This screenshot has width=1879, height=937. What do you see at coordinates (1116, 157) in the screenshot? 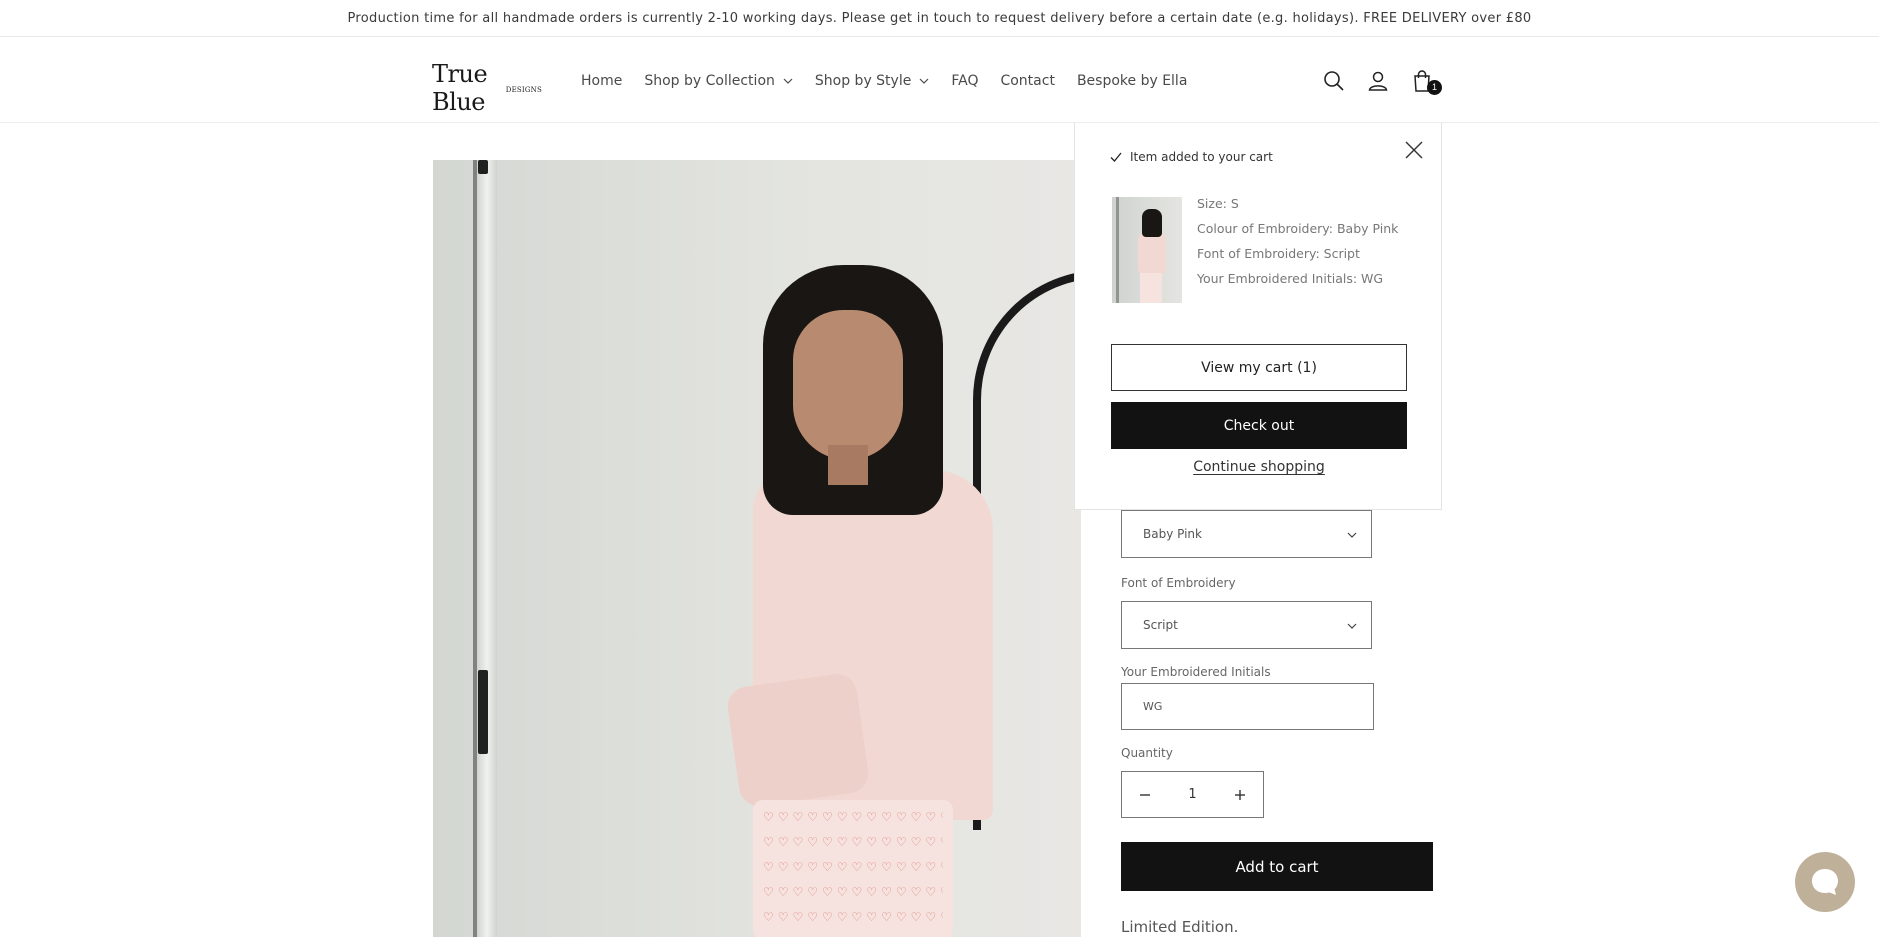
I see `check-icon` at bounding box center [1116, 157].